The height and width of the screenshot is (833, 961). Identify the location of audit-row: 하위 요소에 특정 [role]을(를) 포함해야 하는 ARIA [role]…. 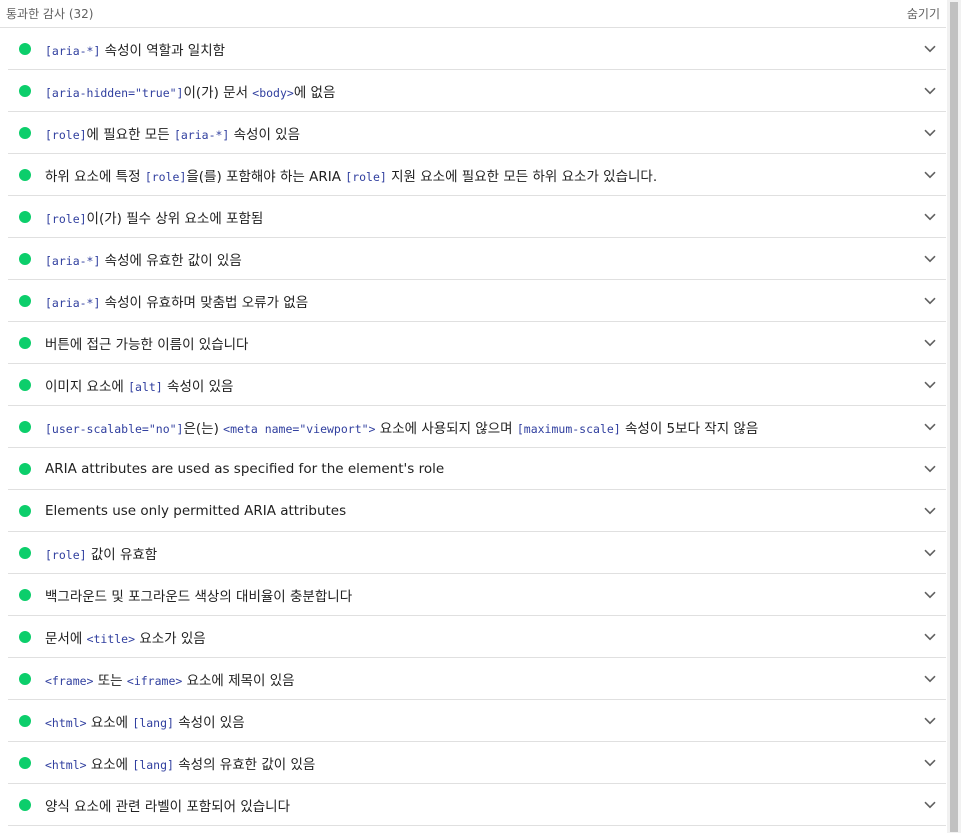
(477, 175).